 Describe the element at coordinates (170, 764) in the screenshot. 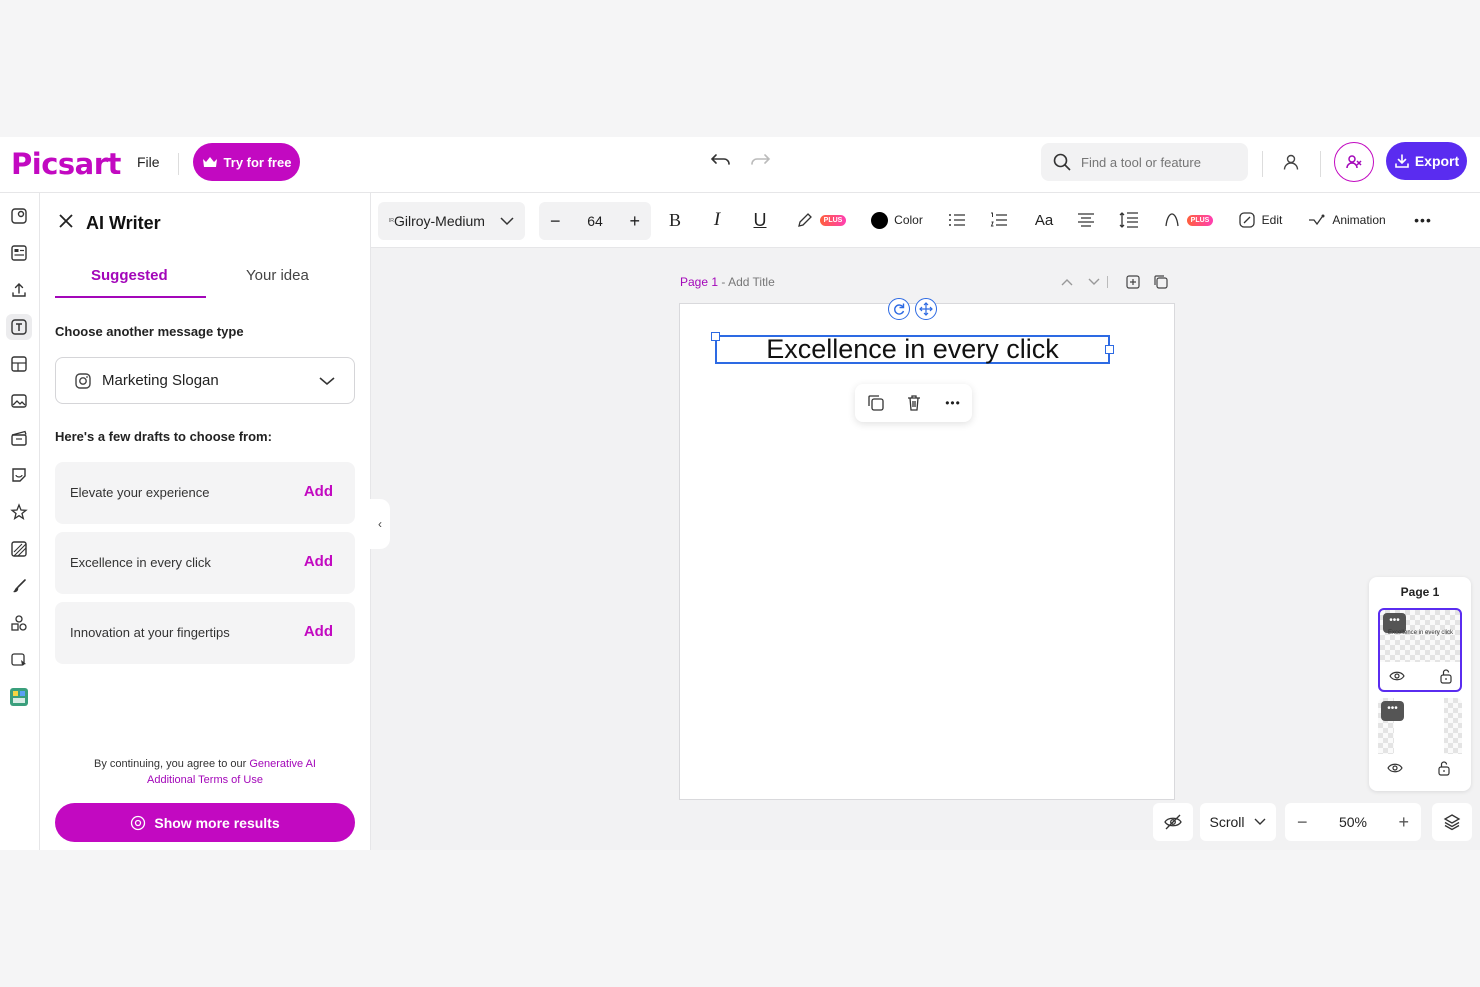

I see `terms-prefix: By continuing, you agree to our` at that location.